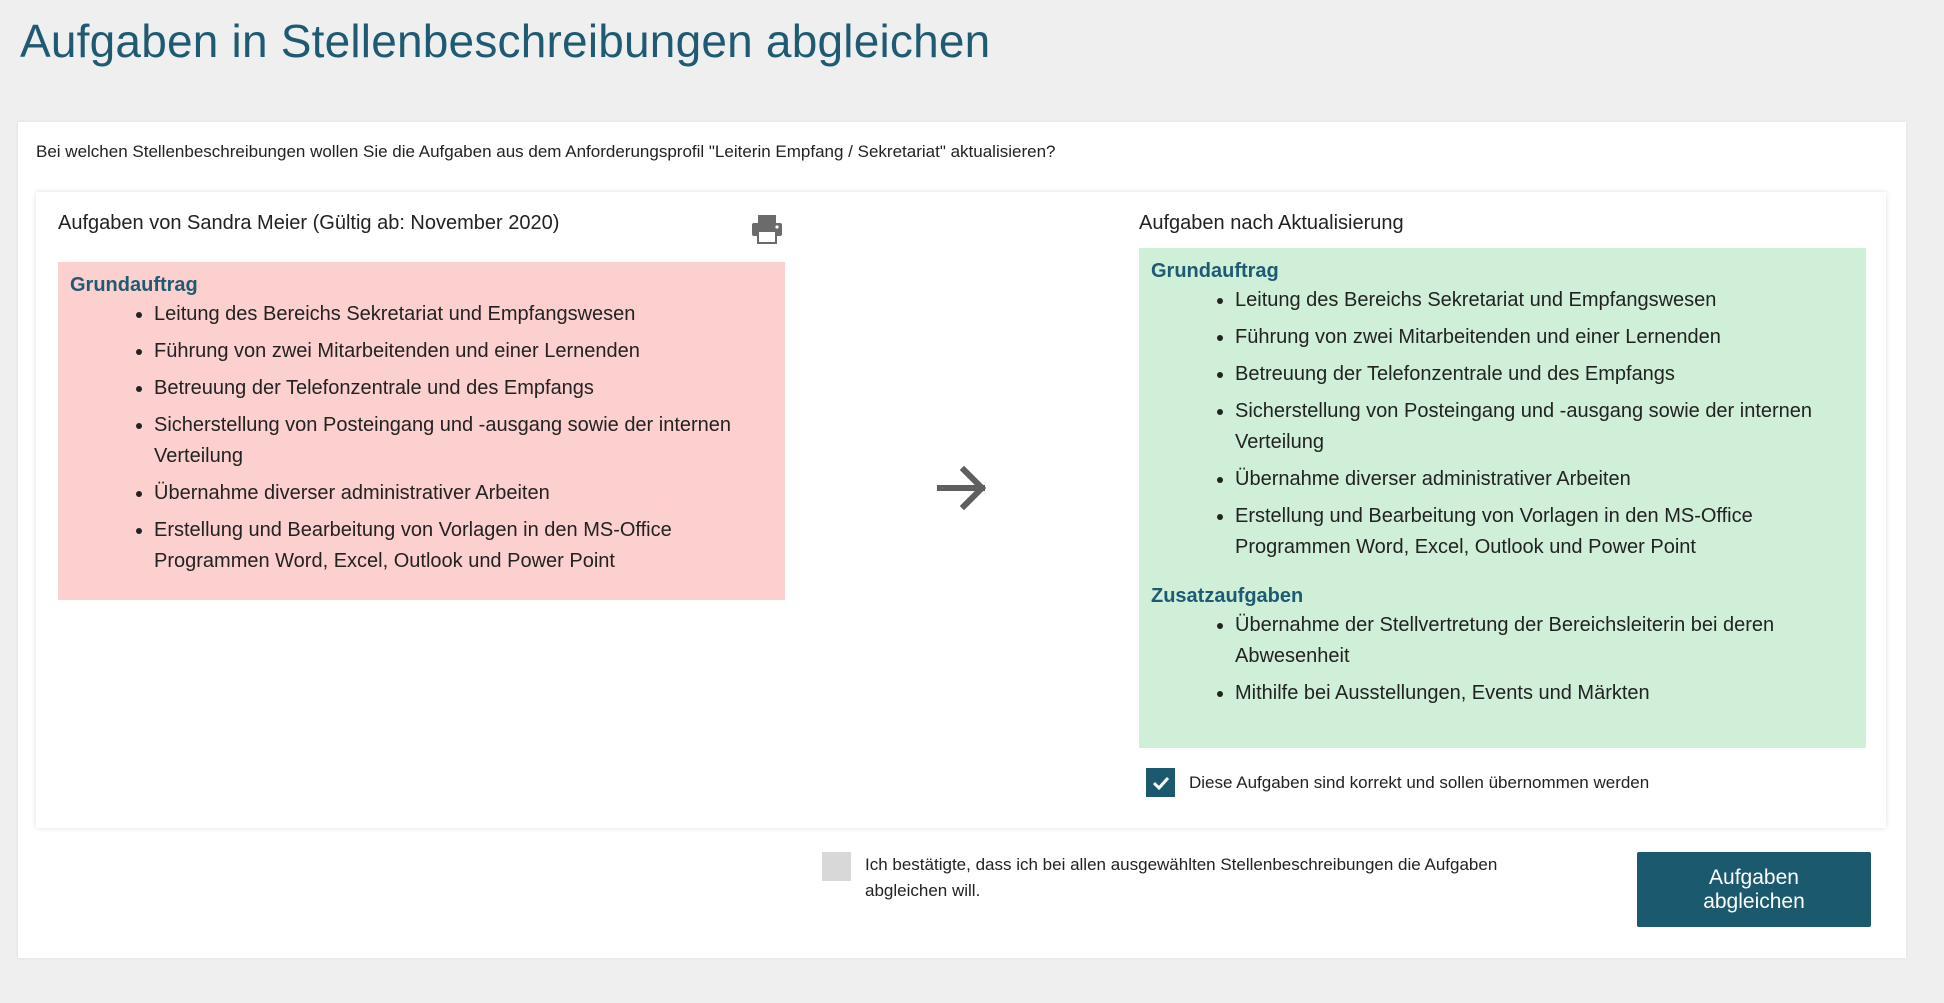 The height and width of the screenshot is (1003, 1944). What do you see at coordinates (1271, 223) in the screenshot?
I see `updated-tasks-heading: Aufgaben nach Aktualisierung` at bounding box center [1271, 223].